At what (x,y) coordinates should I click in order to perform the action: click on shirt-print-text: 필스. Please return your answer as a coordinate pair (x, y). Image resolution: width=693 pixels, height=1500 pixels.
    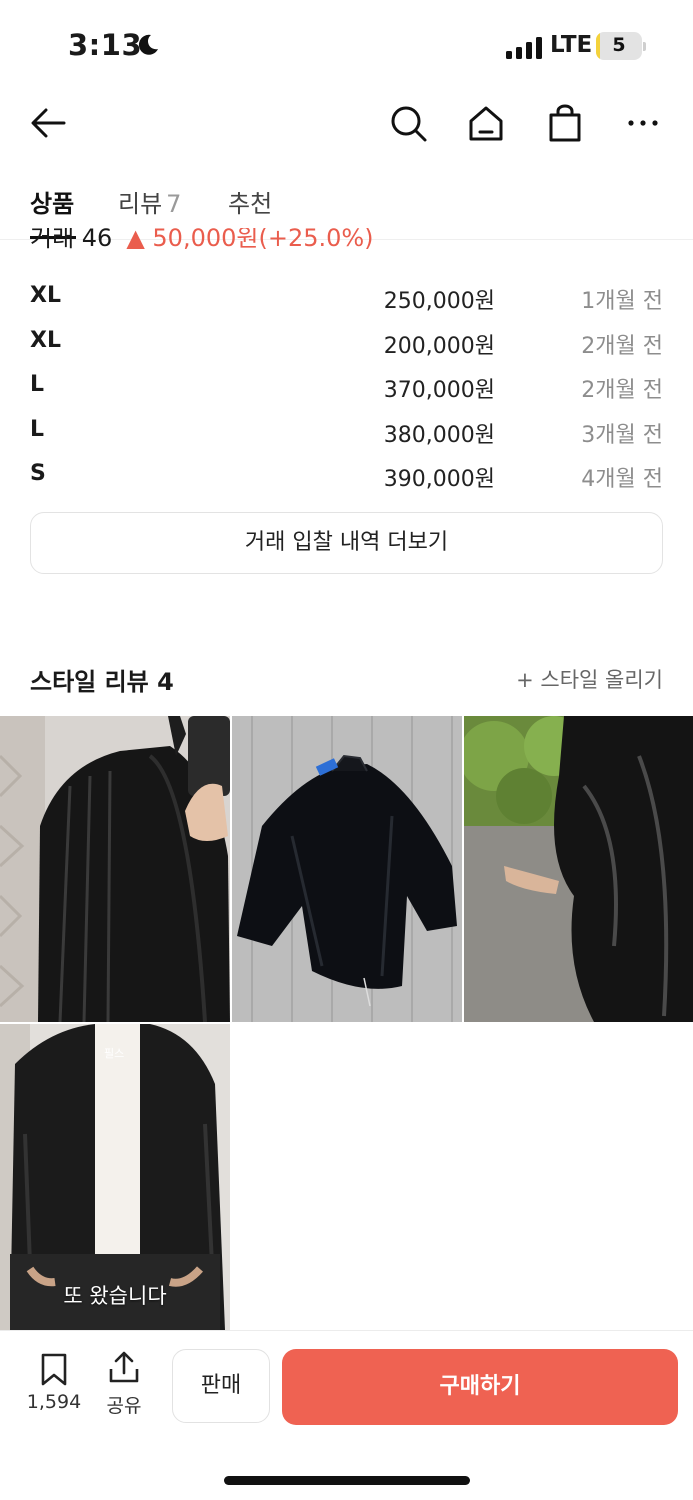
    Looking at the image, I should click on (114, 1053).